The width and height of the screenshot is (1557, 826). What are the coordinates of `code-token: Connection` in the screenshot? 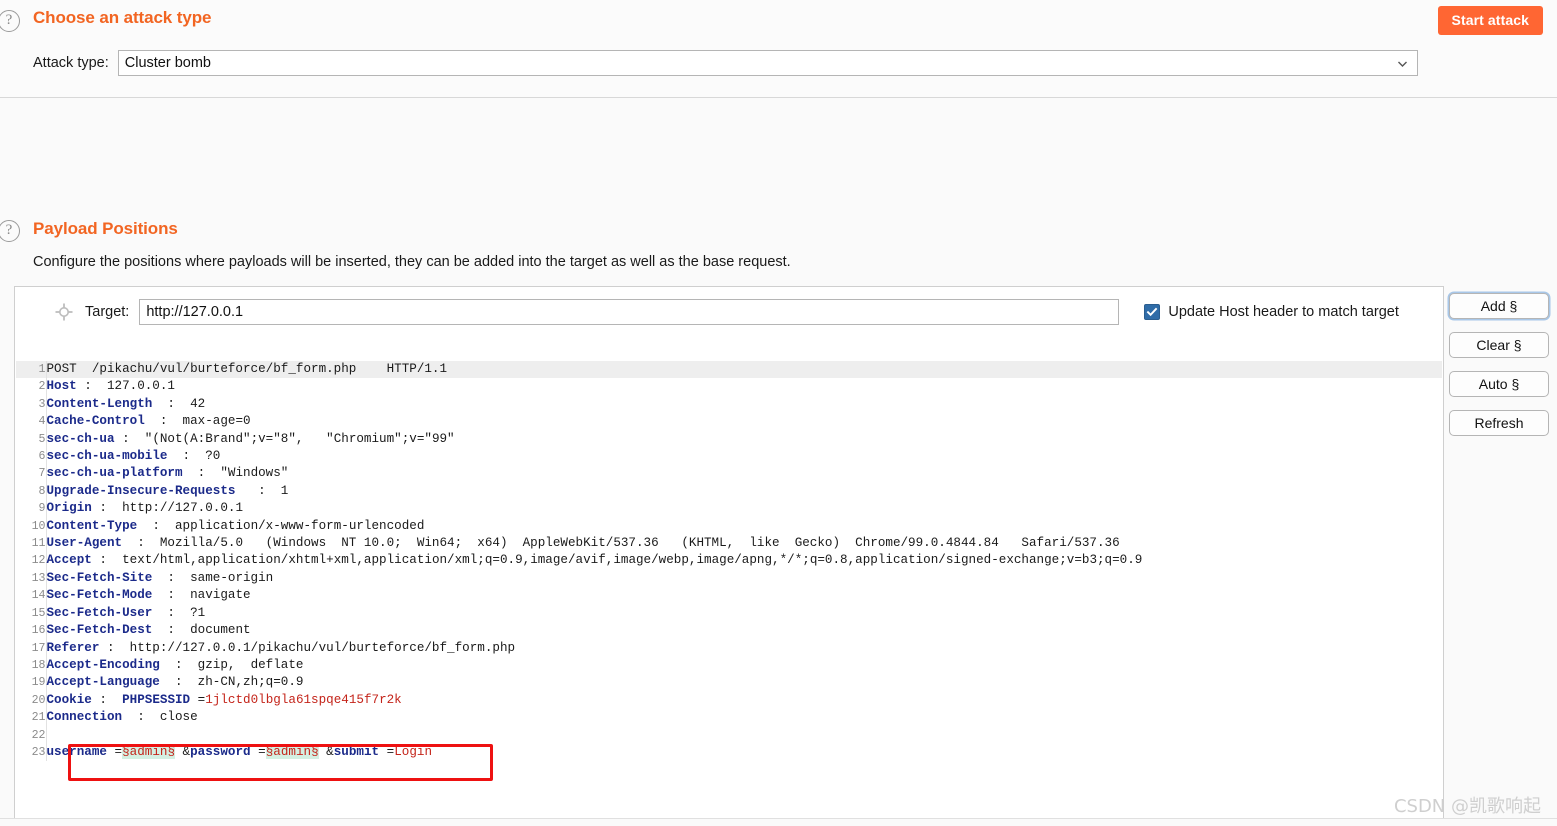 It's located at (84, 717).